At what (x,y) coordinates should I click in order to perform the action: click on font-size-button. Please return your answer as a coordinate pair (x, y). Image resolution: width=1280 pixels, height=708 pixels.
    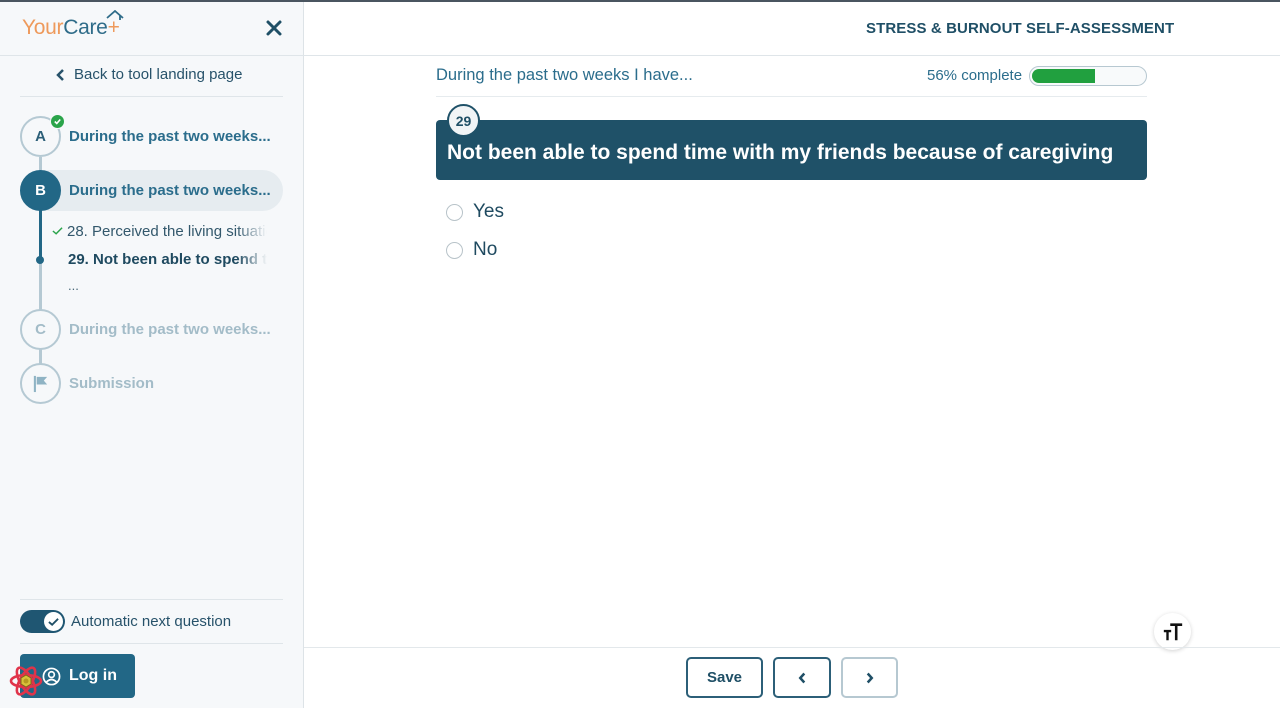
    Looking at the image, I should click on (1172, 631).